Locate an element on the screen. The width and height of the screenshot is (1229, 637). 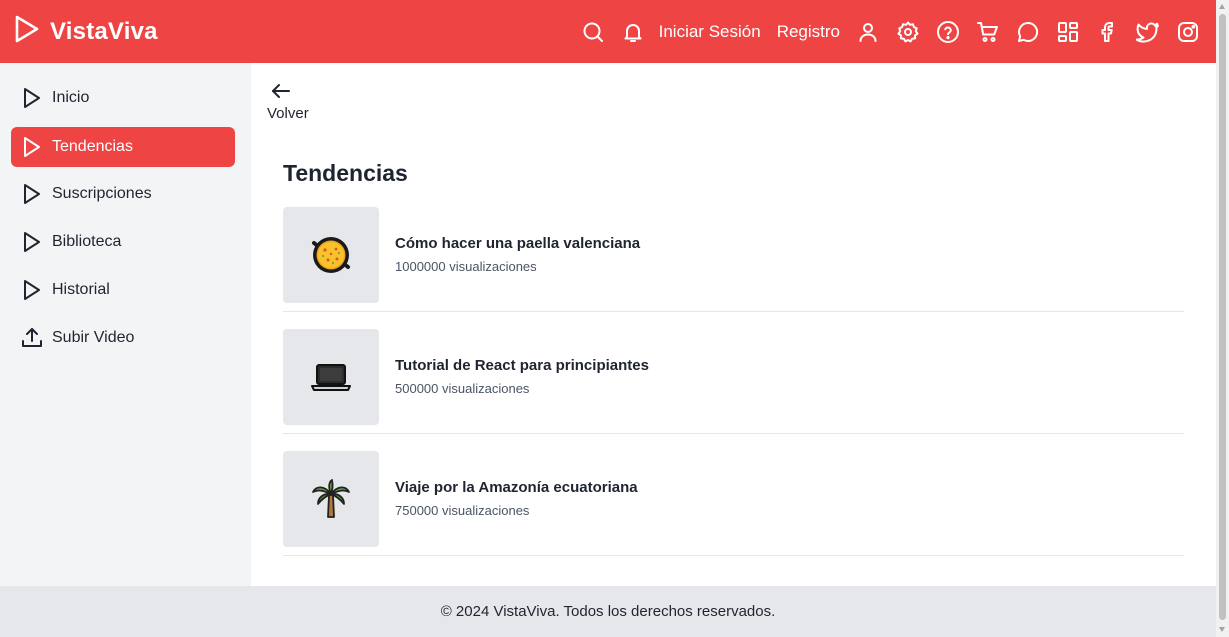
scroll-up-arrow-icon is located at coordinates (1222, 6).